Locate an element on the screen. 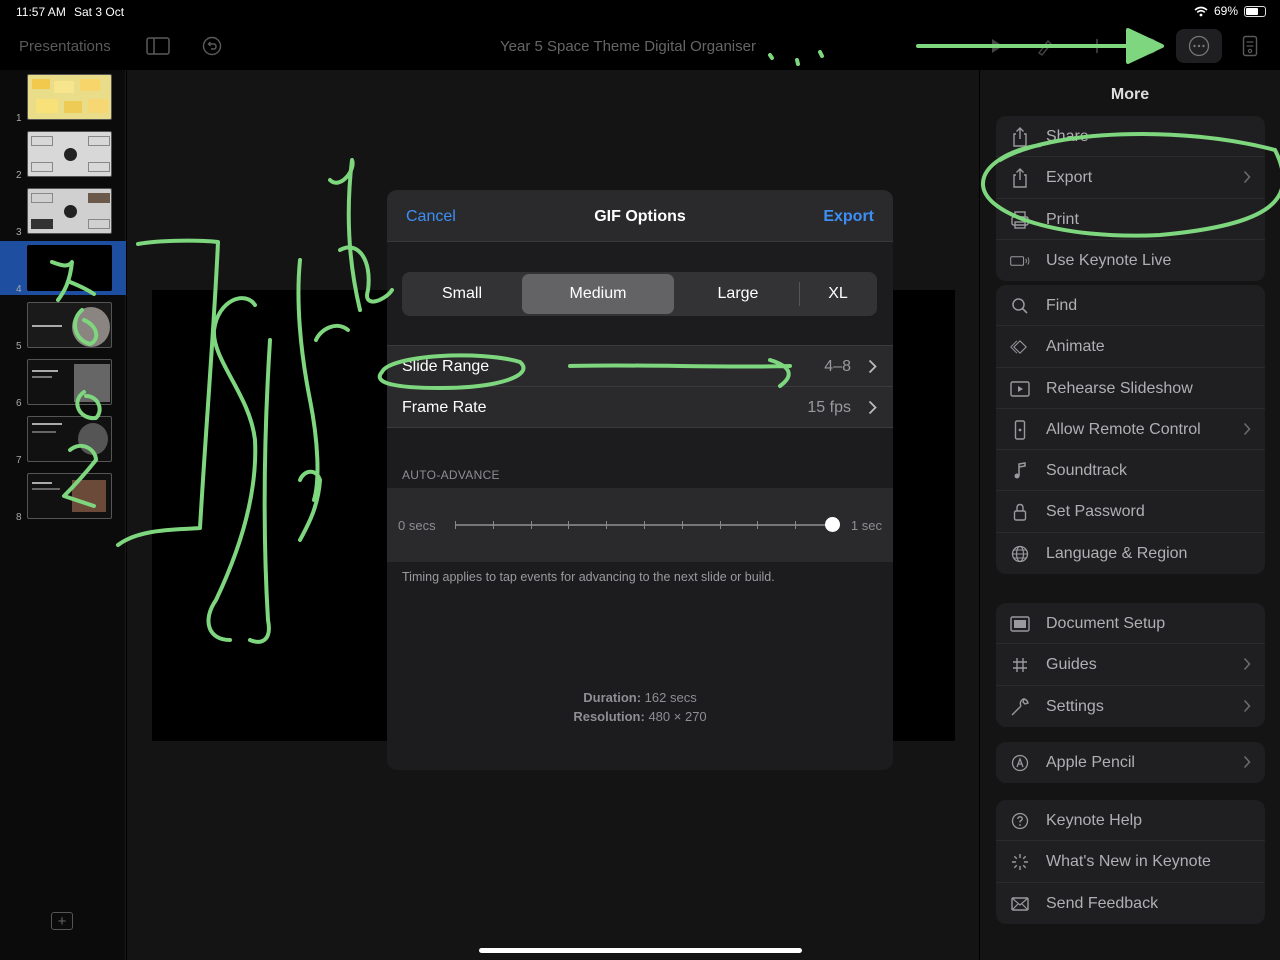  menu-group: Share Export Print Use Keynote Live is located at coordinates (1130, 199).